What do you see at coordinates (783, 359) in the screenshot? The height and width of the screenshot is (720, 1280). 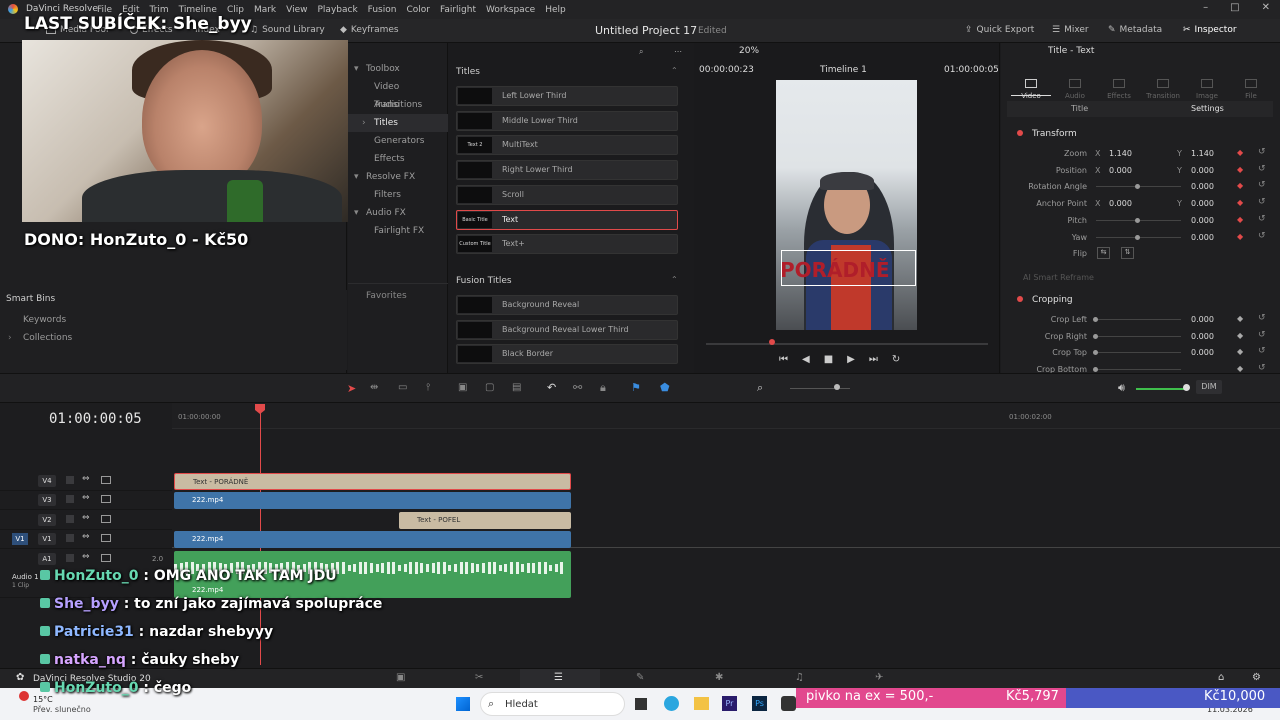 I see `go-to-start-icon: ⏮` at bounding box center [783, 359].